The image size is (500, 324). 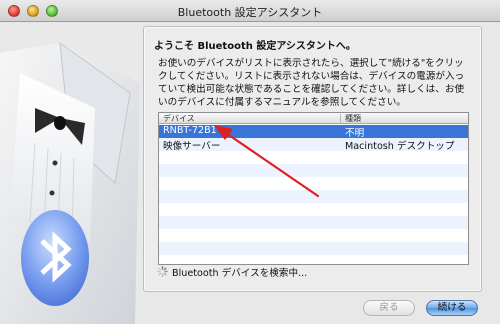 What do you see at coordinates (190, 130) in the screenshot?
I see `device-name: RNBT-72B1` at bounding box center [190, 130].